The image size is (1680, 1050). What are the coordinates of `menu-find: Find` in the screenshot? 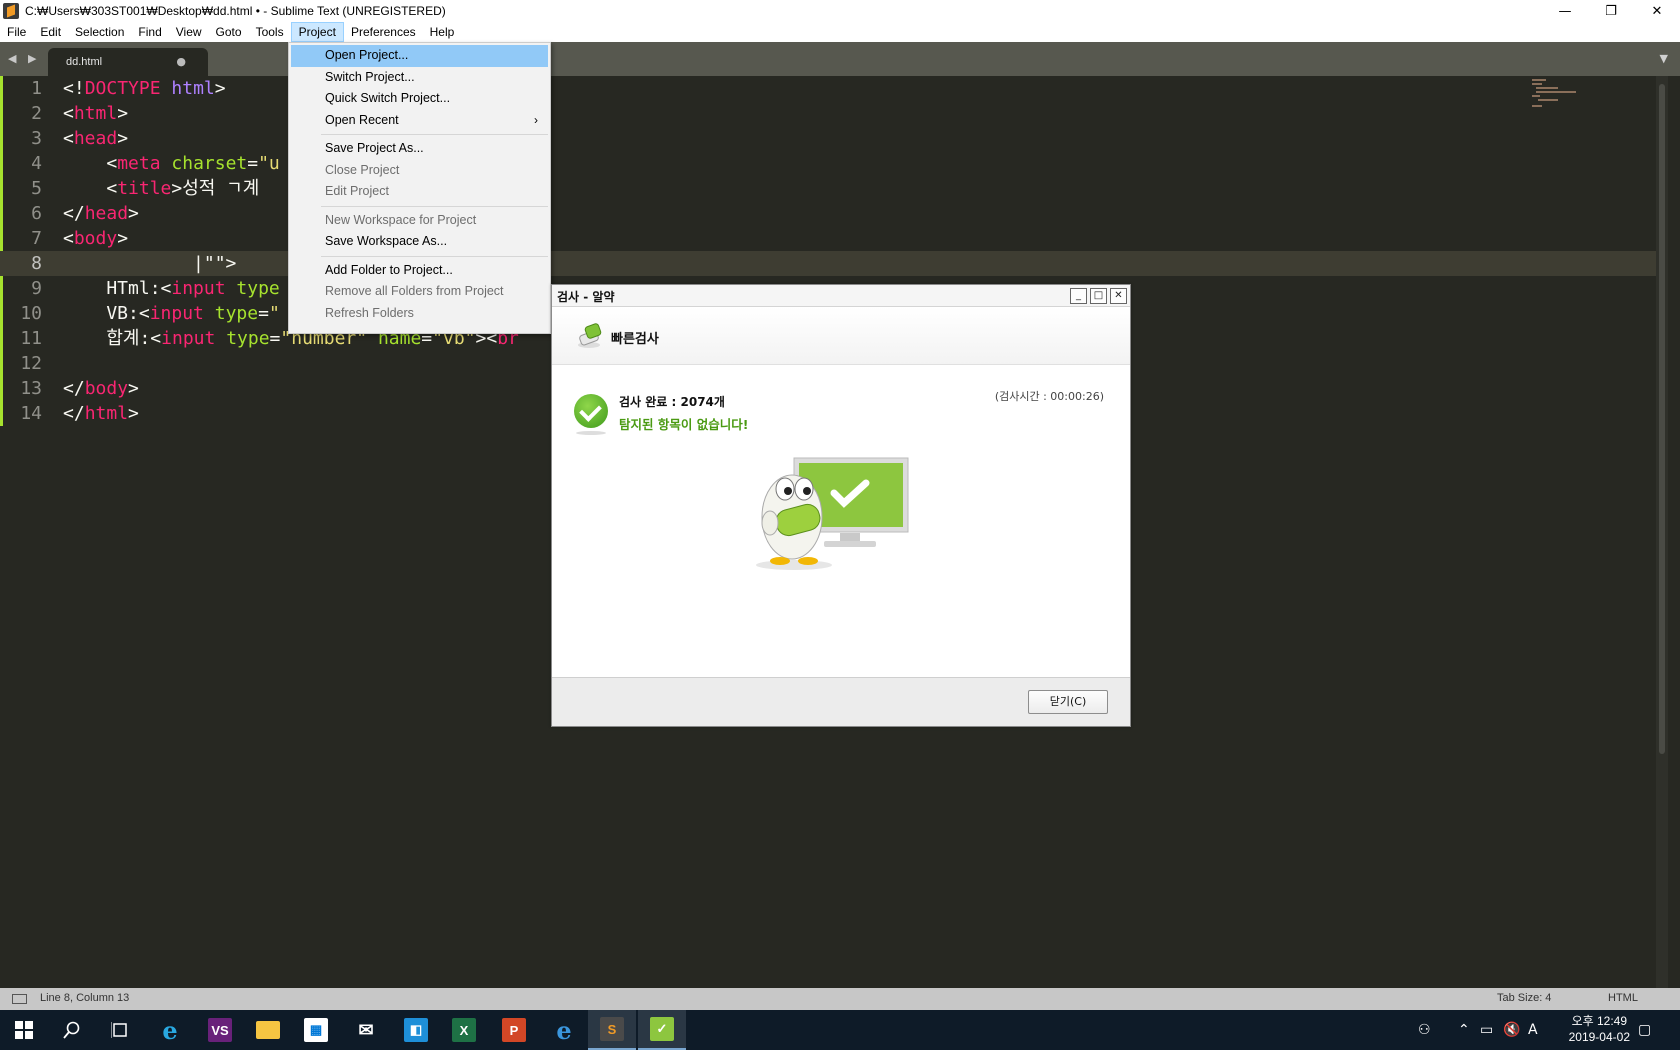 It's located at (149, 32).